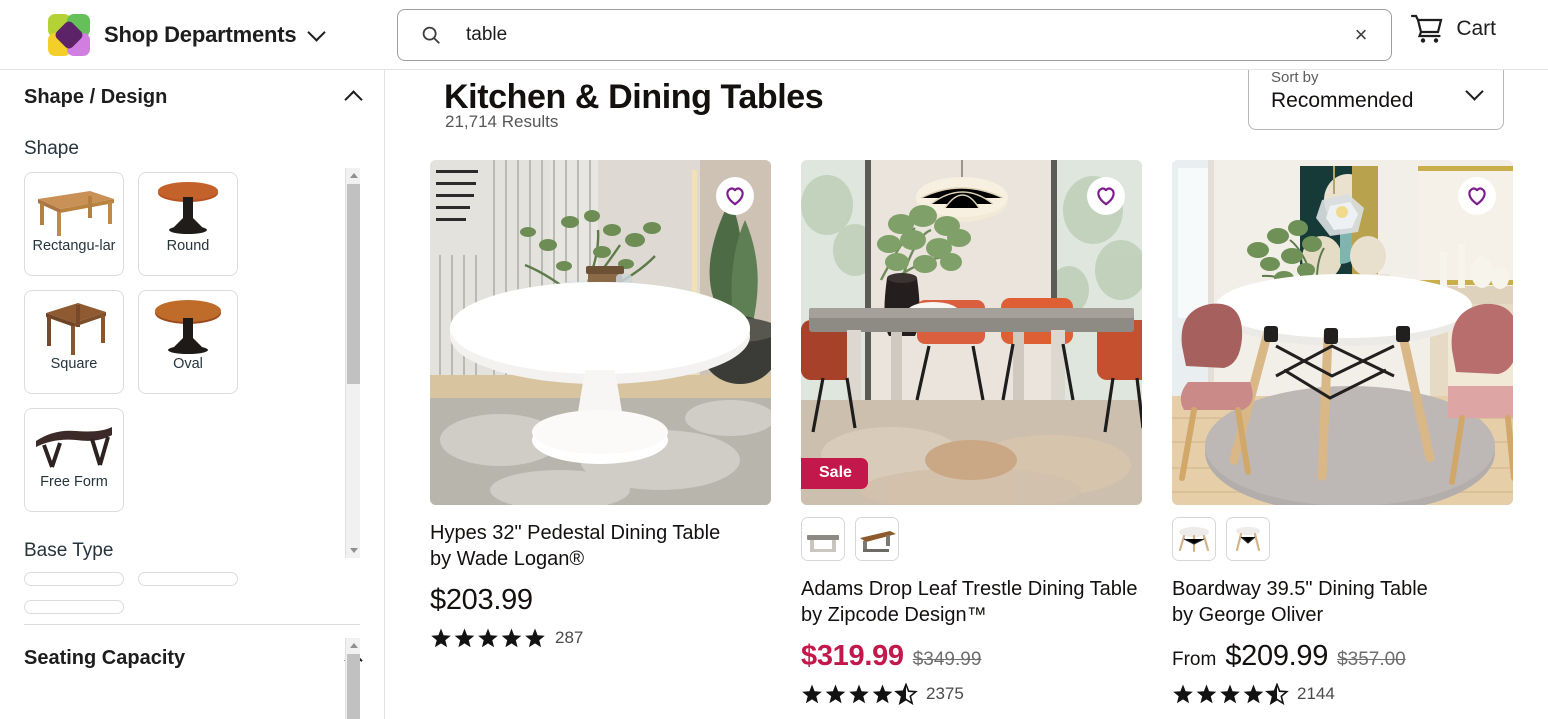 This screenshot has width=1548, height=719. I want to click on price-row: From $209.99 $357.00, so click(1342, 656).